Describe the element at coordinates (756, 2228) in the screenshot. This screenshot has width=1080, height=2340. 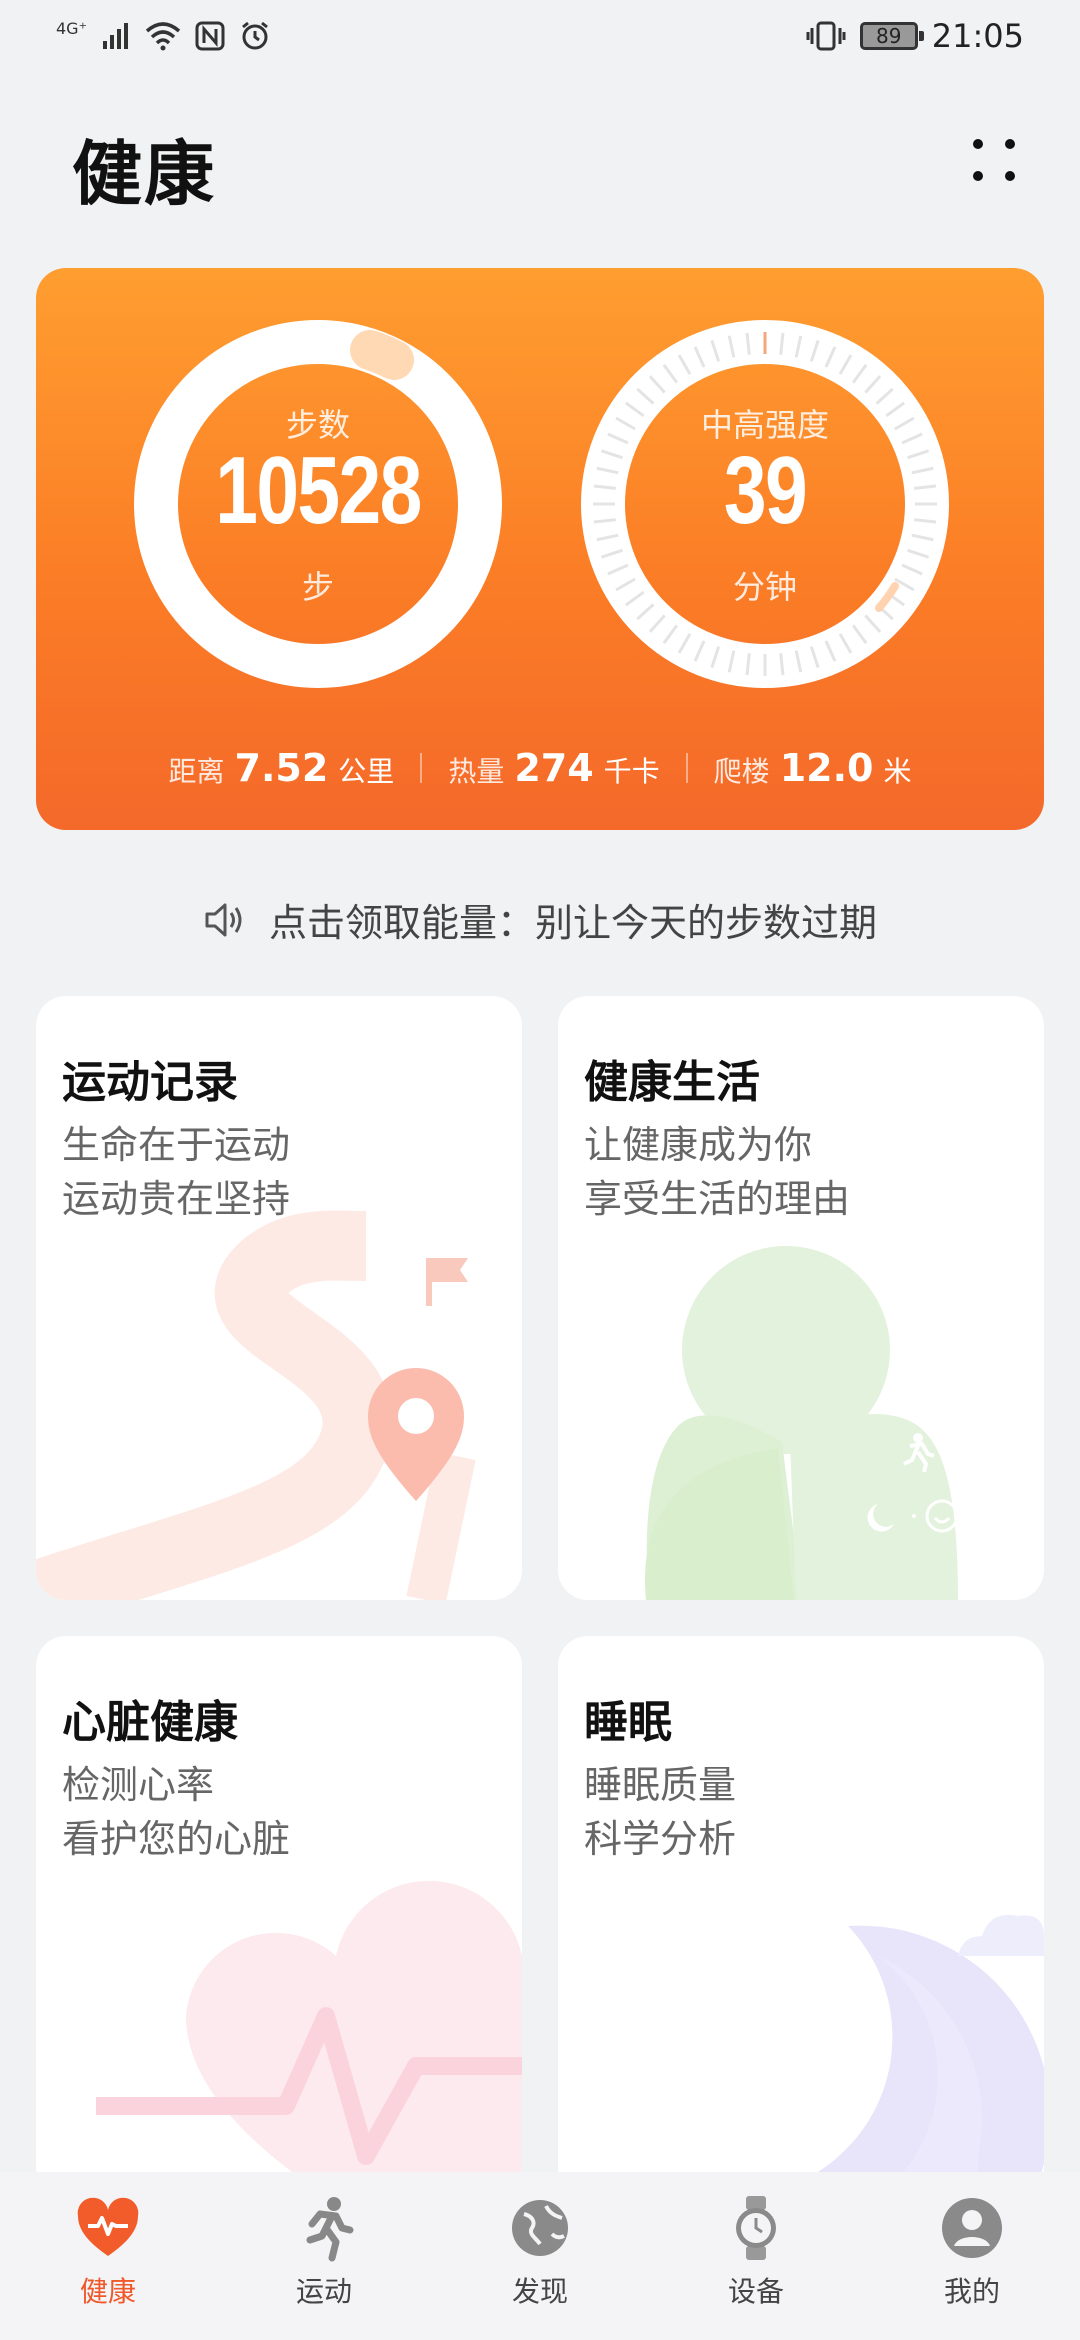
I see `watch-icon` at that location.